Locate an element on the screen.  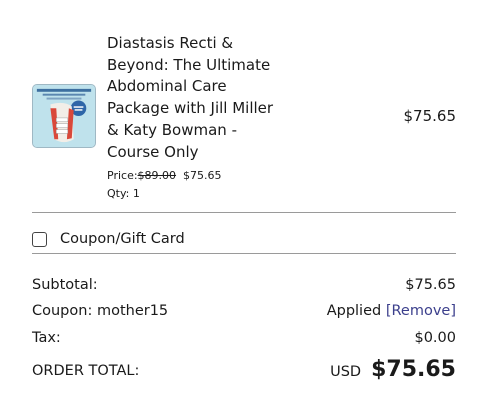
subtotal-label: Subtotal: is located at coordinates (65, 285).